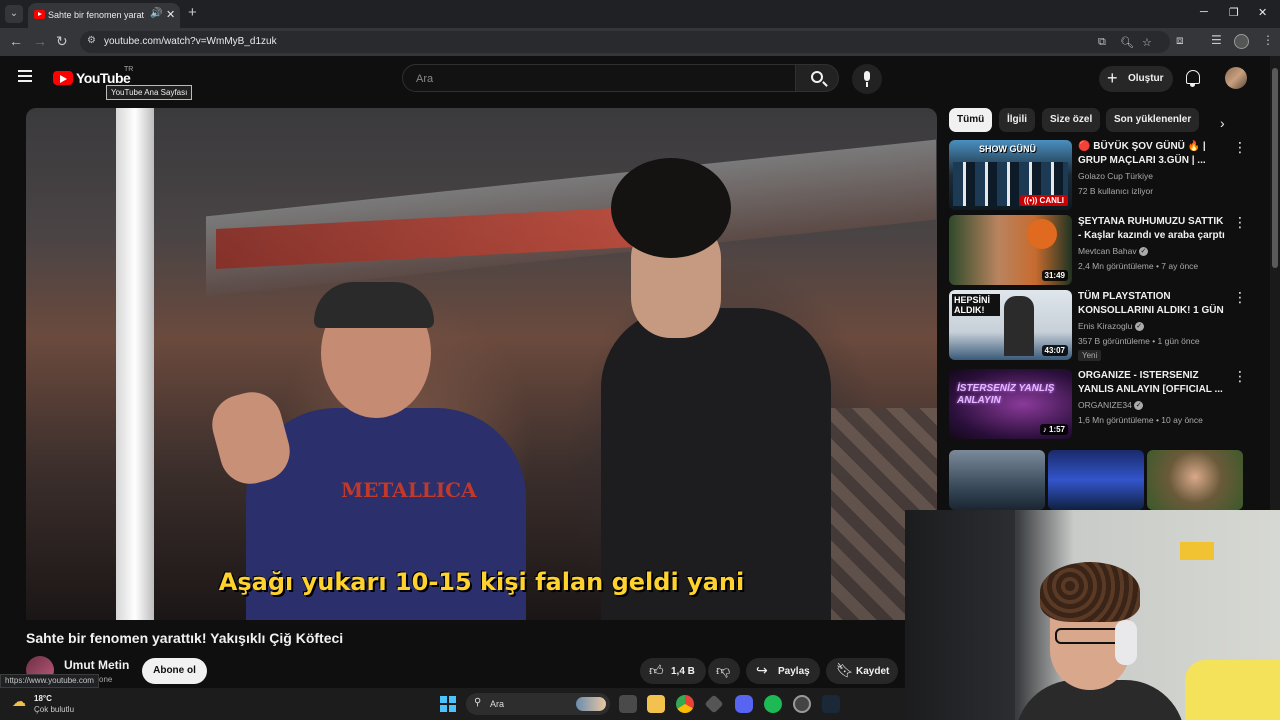  What do you see at coordinates (1234, 12) in the screenshot?
I see `restore-icon: ❐` at bounding box center [1234, 12].